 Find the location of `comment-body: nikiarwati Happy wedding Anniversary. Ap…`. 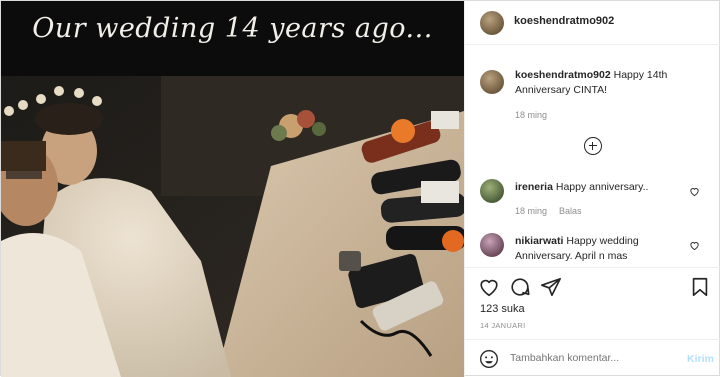

comment-body: nikiarwati Happy wedding Anniversary. Ap… is located at coordinates (601, 249).